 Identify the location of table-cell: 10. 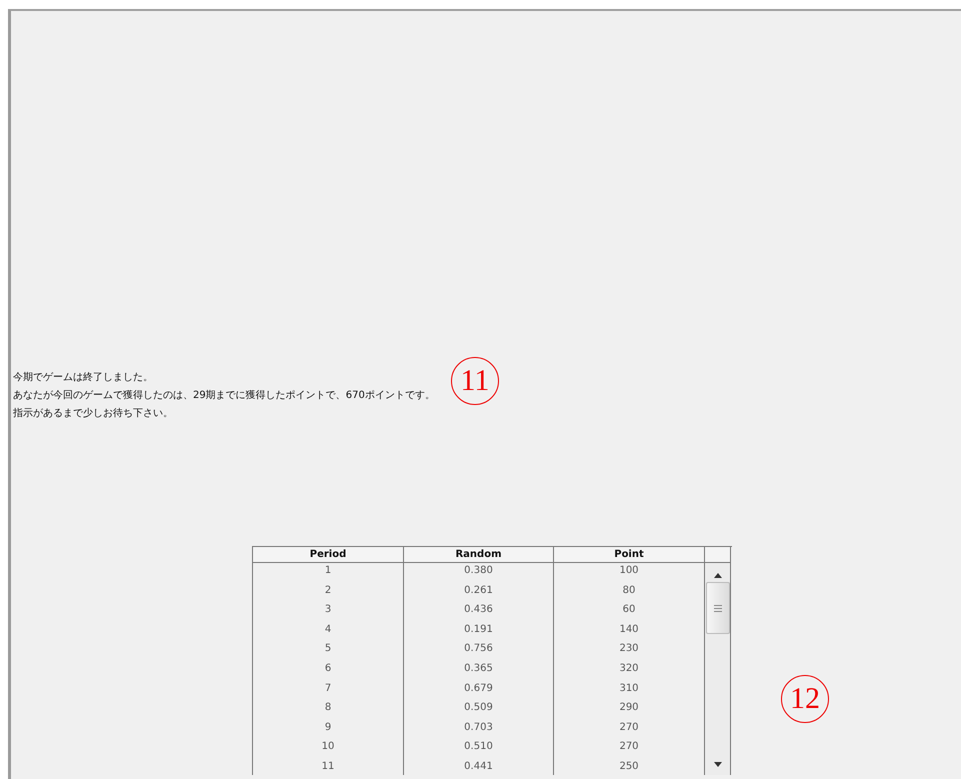
(328, 749).